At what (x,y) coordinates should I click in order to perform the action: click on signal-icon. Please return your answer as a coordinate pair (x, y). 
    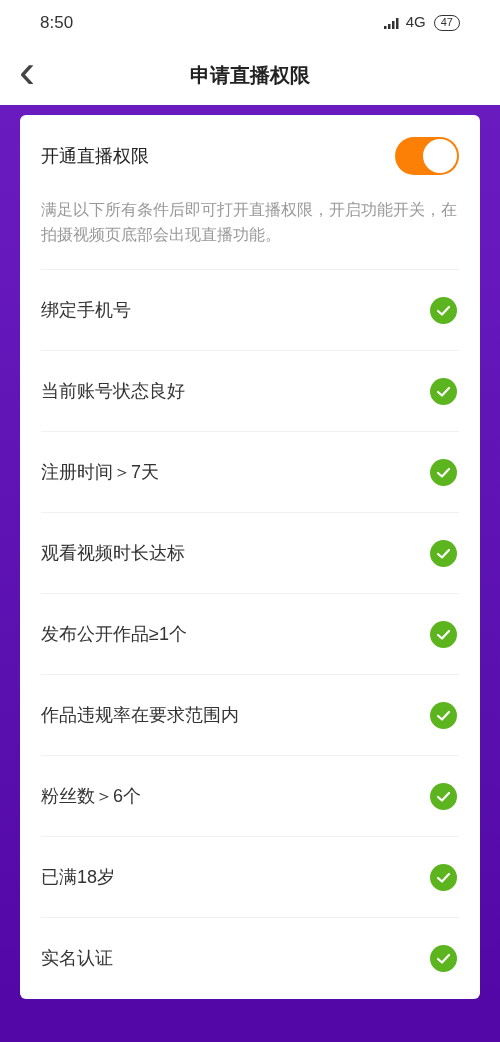
    Looking at the image, I should click on (392, 22).